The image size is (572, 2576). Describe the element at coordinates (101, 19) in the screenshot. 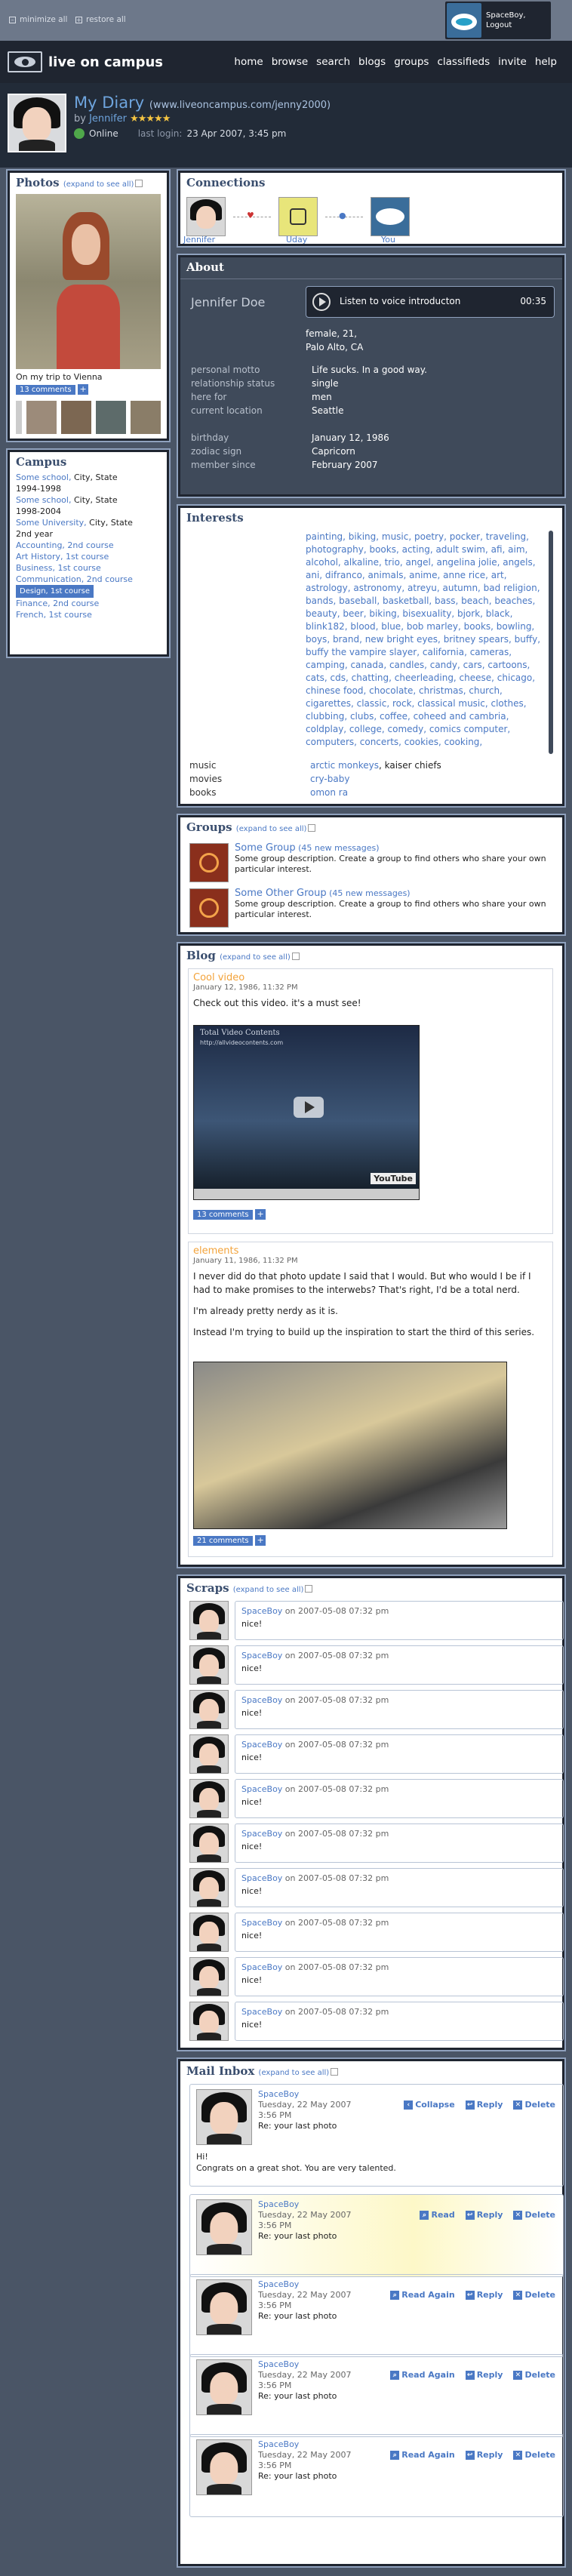

I see `restore-all-button: + restore all` at that location.